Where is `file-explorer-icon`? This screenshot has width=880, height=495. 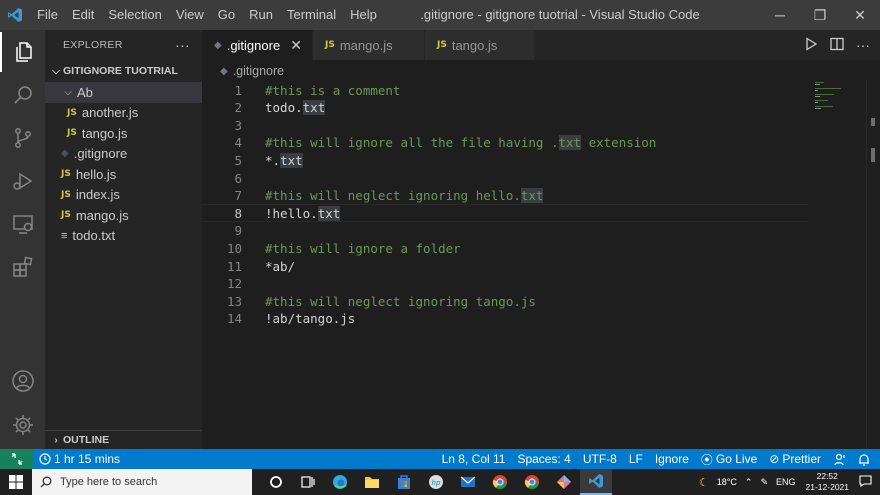 file-explorer-icon is located at coordinates (372, 482).